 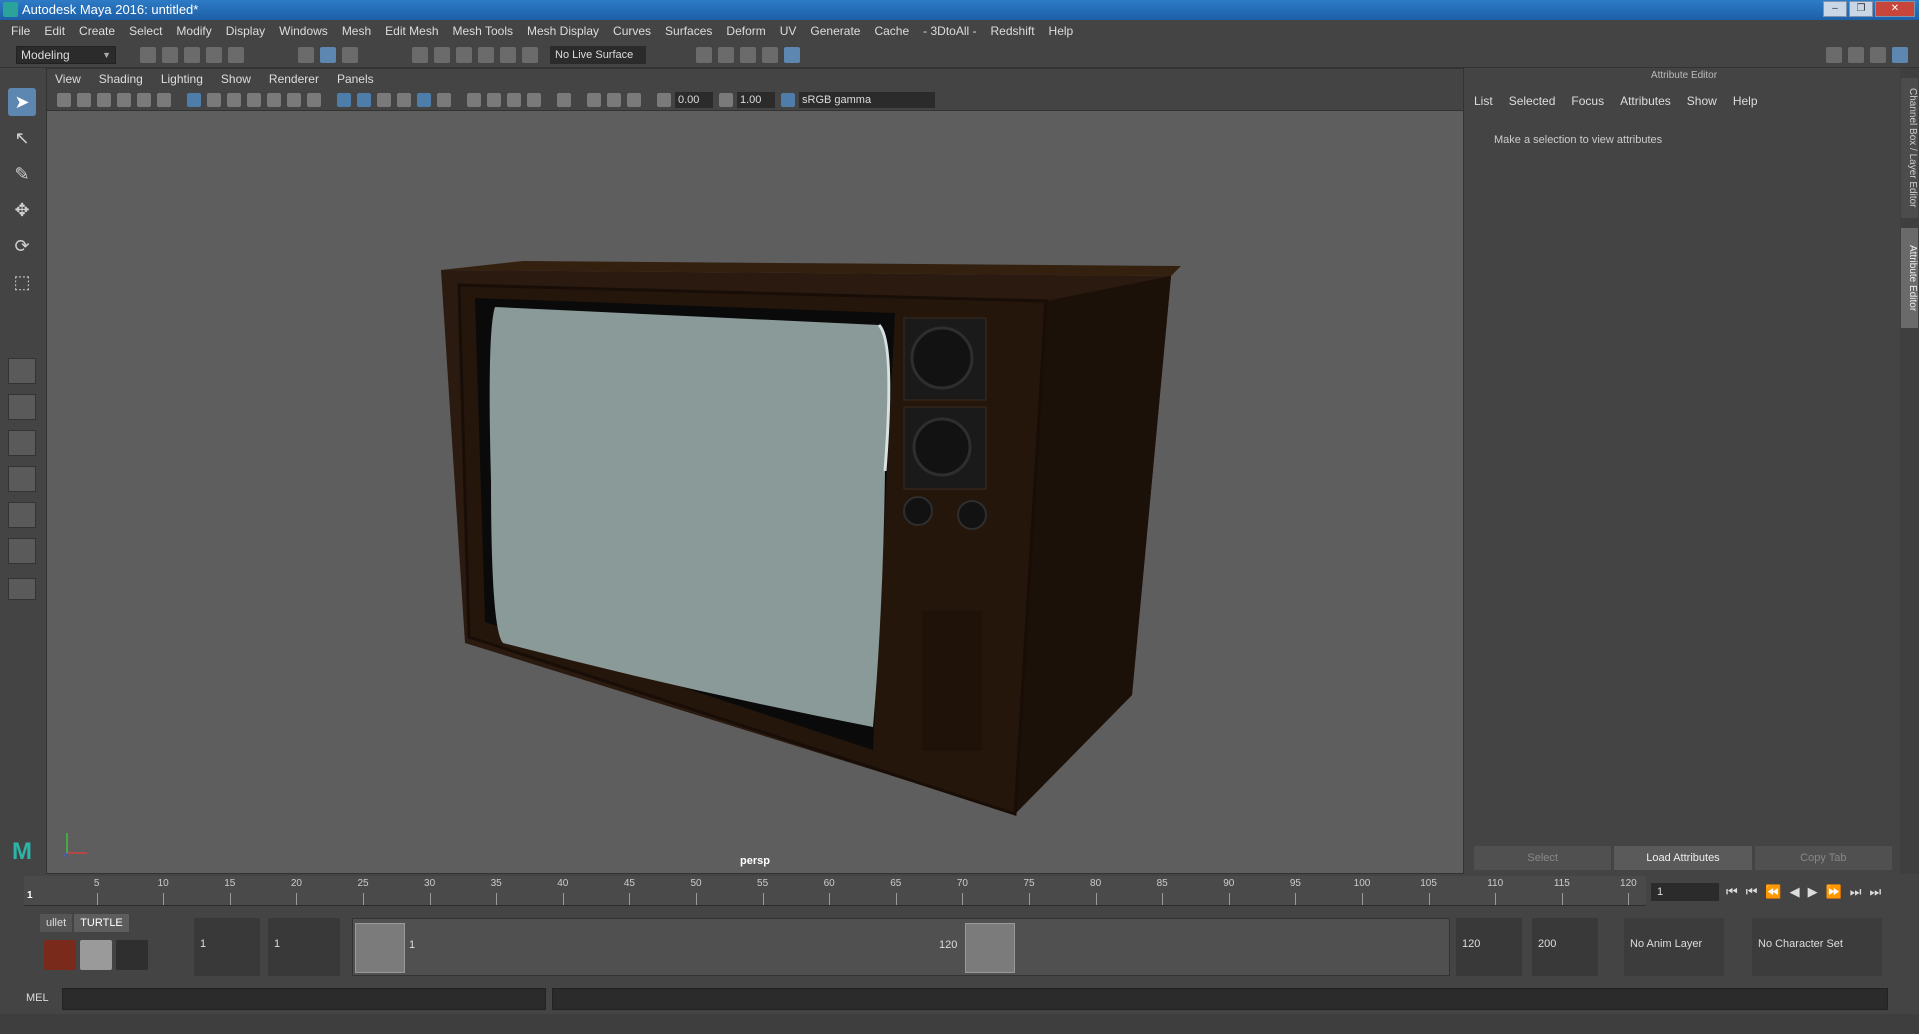 I want to click on ipr-render-icon, so click(x=770, y=55).